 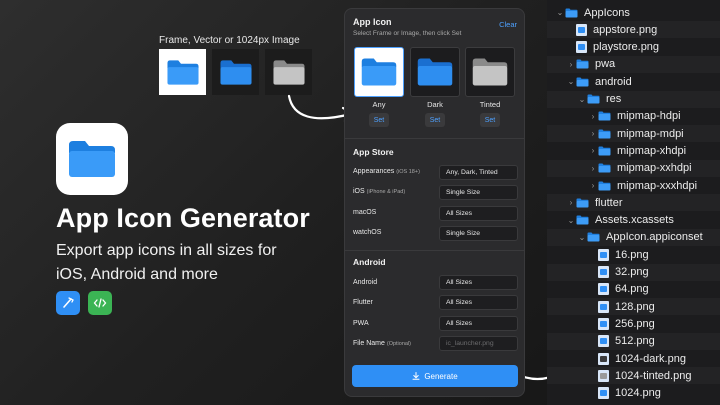 I want to click on tree-file: 1024-tinted.png, so click(x=633, y=376).